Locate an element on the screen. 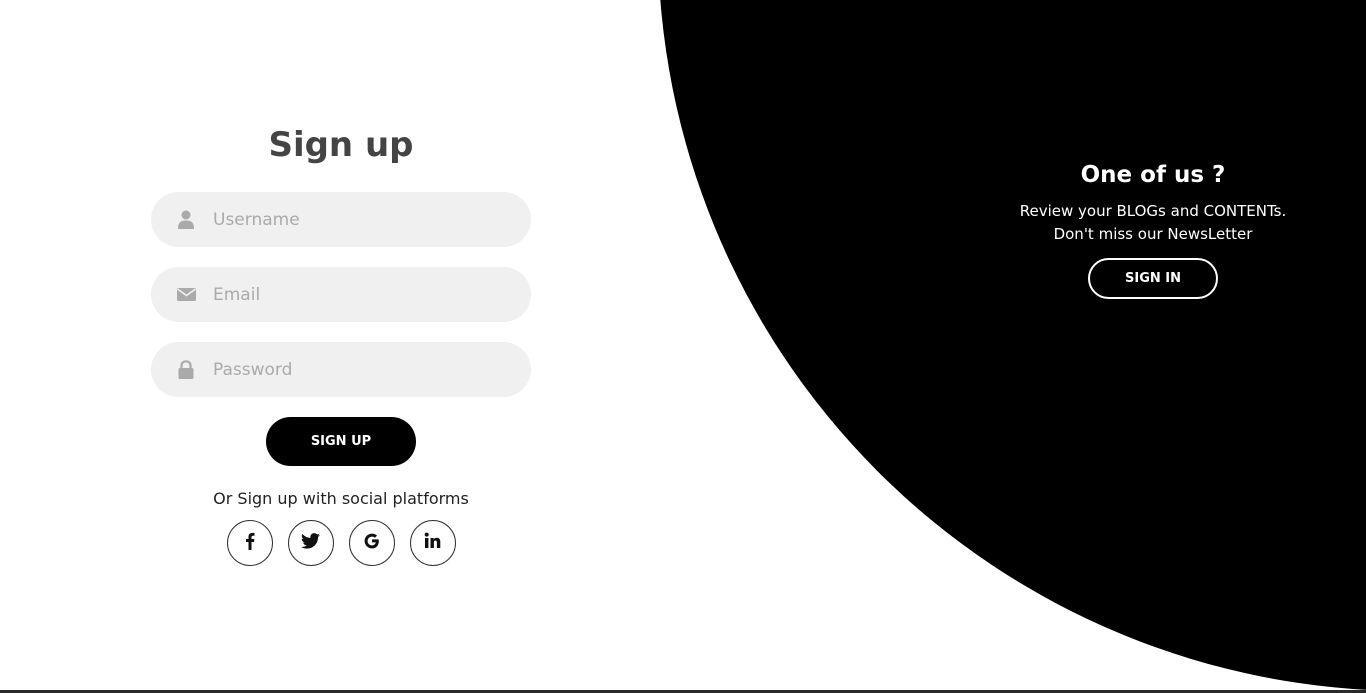 Image resolution: width=1366 pixels, height=693 pixels. facebook-button is located at coordinates (249, 543).